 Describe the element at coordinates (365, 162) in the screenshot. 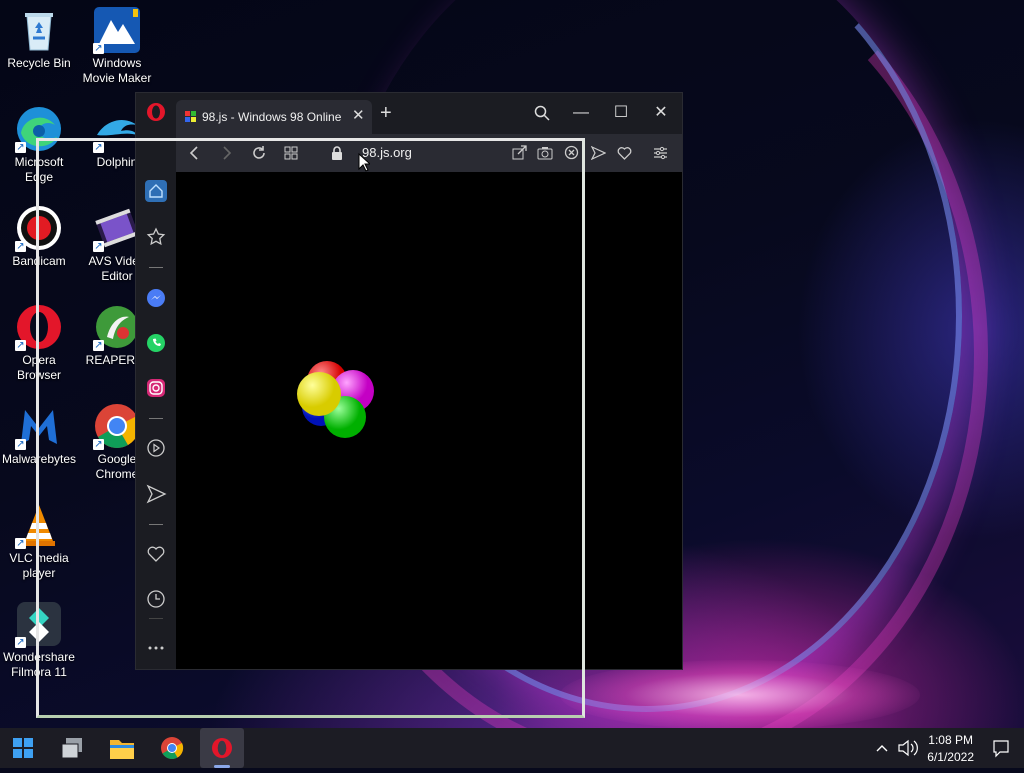

I see `mouse-cursor-icon` at that location.